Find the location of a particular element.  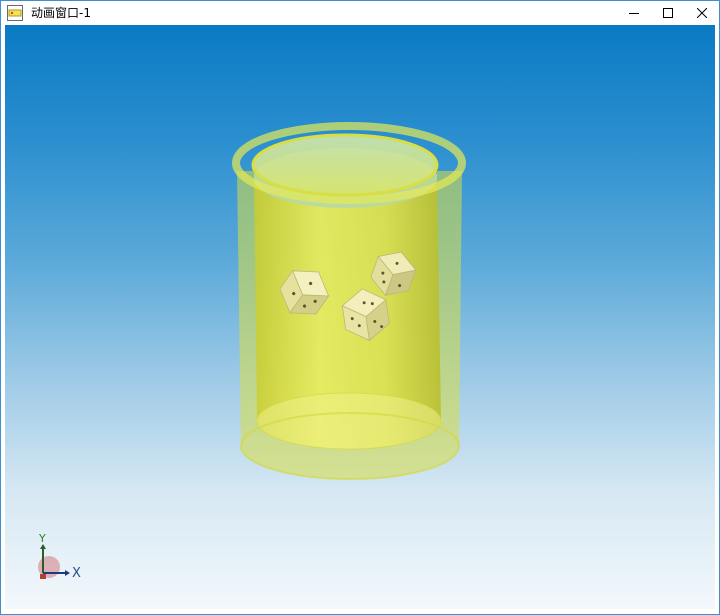

close-icon is located at coordinates (702, 12).